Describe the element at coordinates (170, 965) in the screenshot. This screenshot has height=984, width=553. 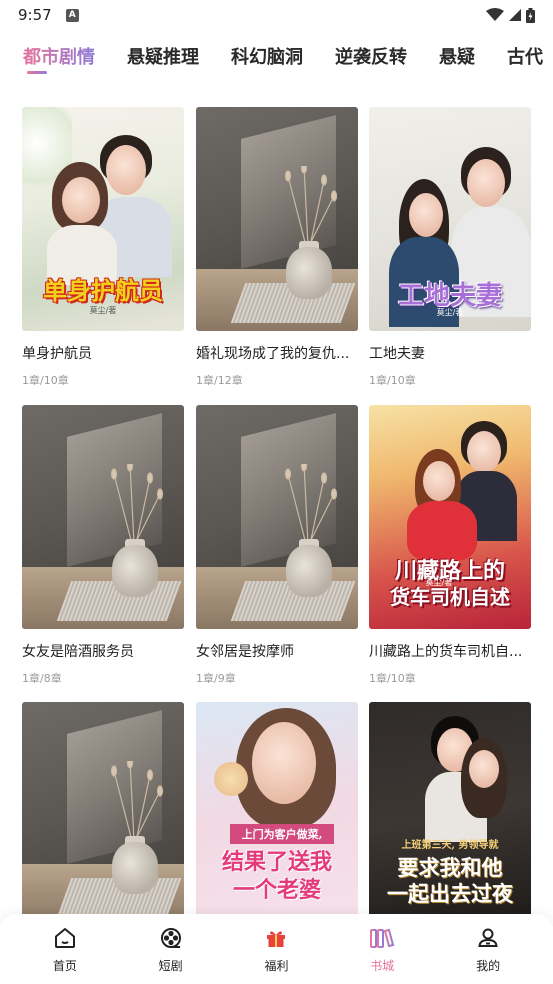
I see `nav-short-drama-label: 短剧` at that location.